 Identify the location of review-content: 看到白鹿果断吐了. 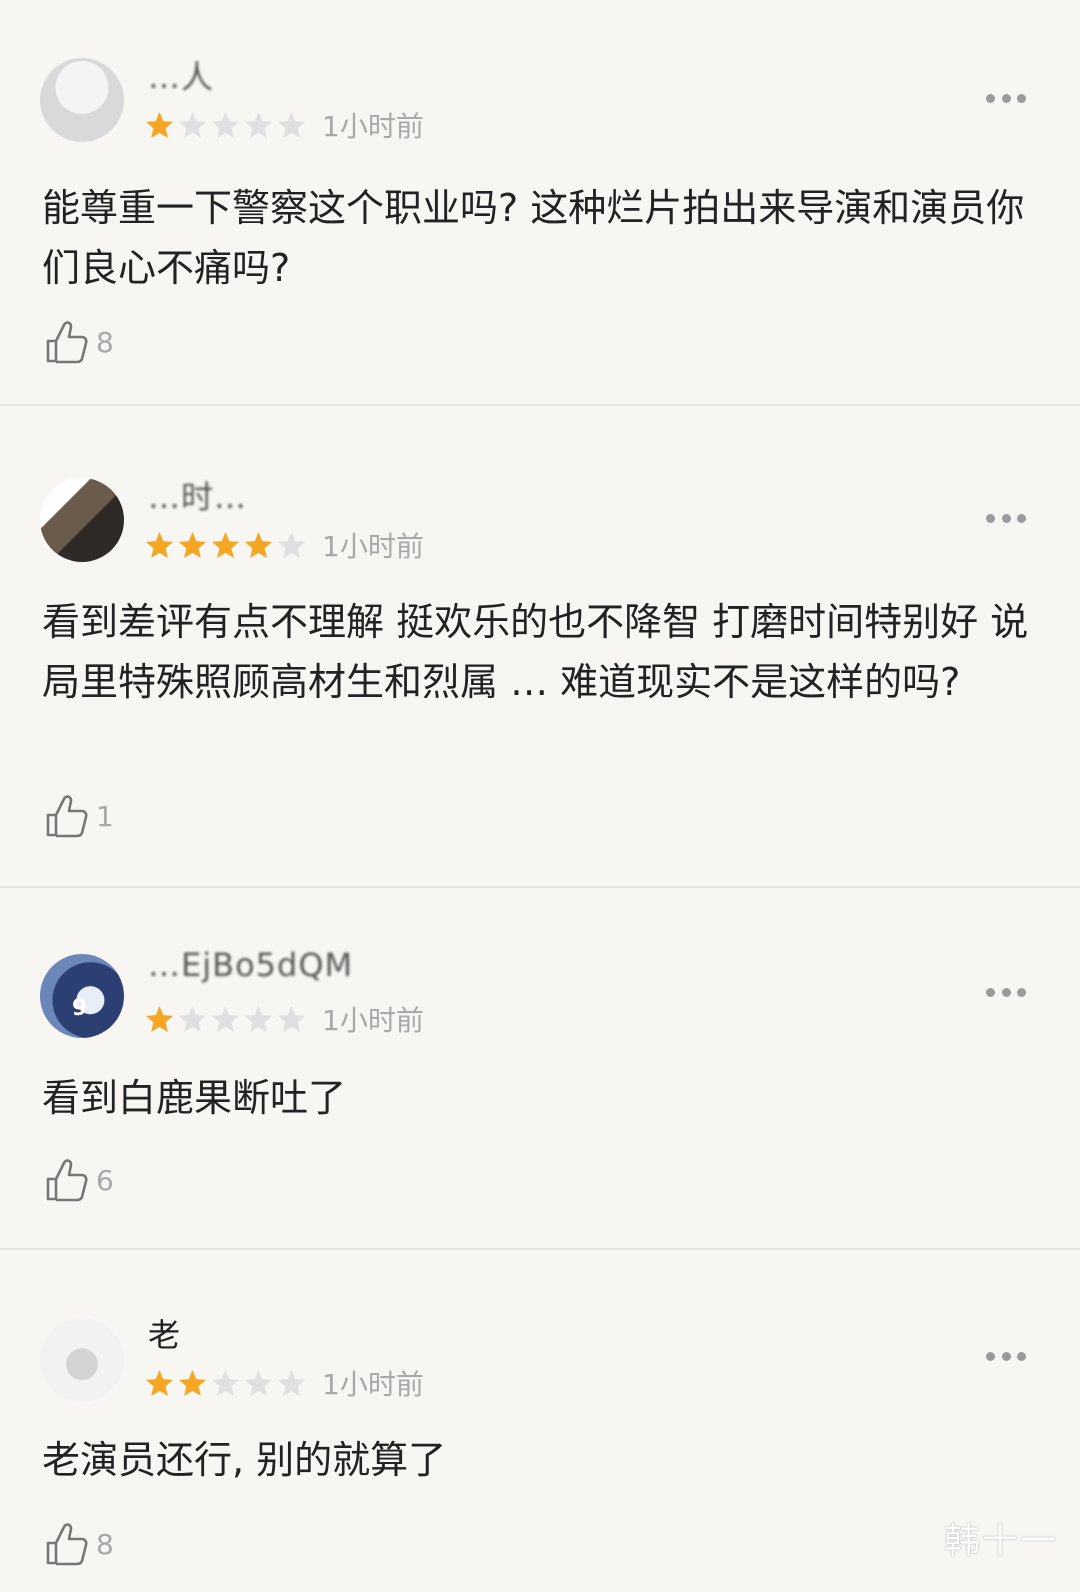
(194, 1098).